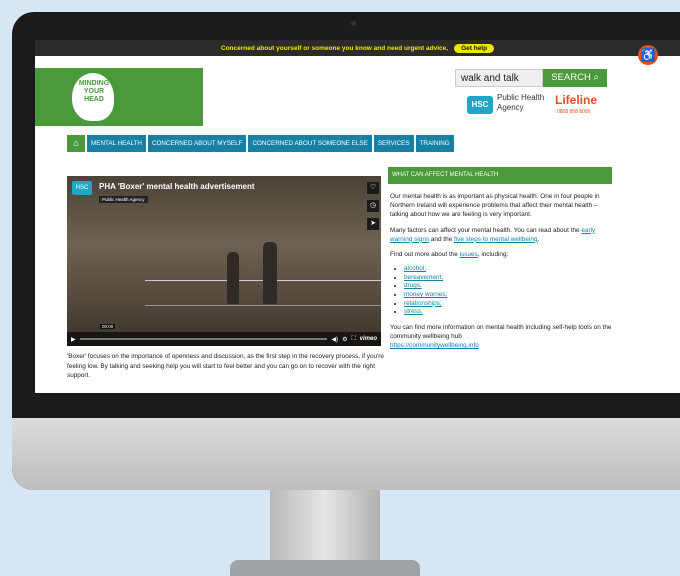 This screenshot has width=680, height=576. Describe the element at coordinates (425, 255) in the screenshot. I see `issues-text-a: Find out more about the` at that location.